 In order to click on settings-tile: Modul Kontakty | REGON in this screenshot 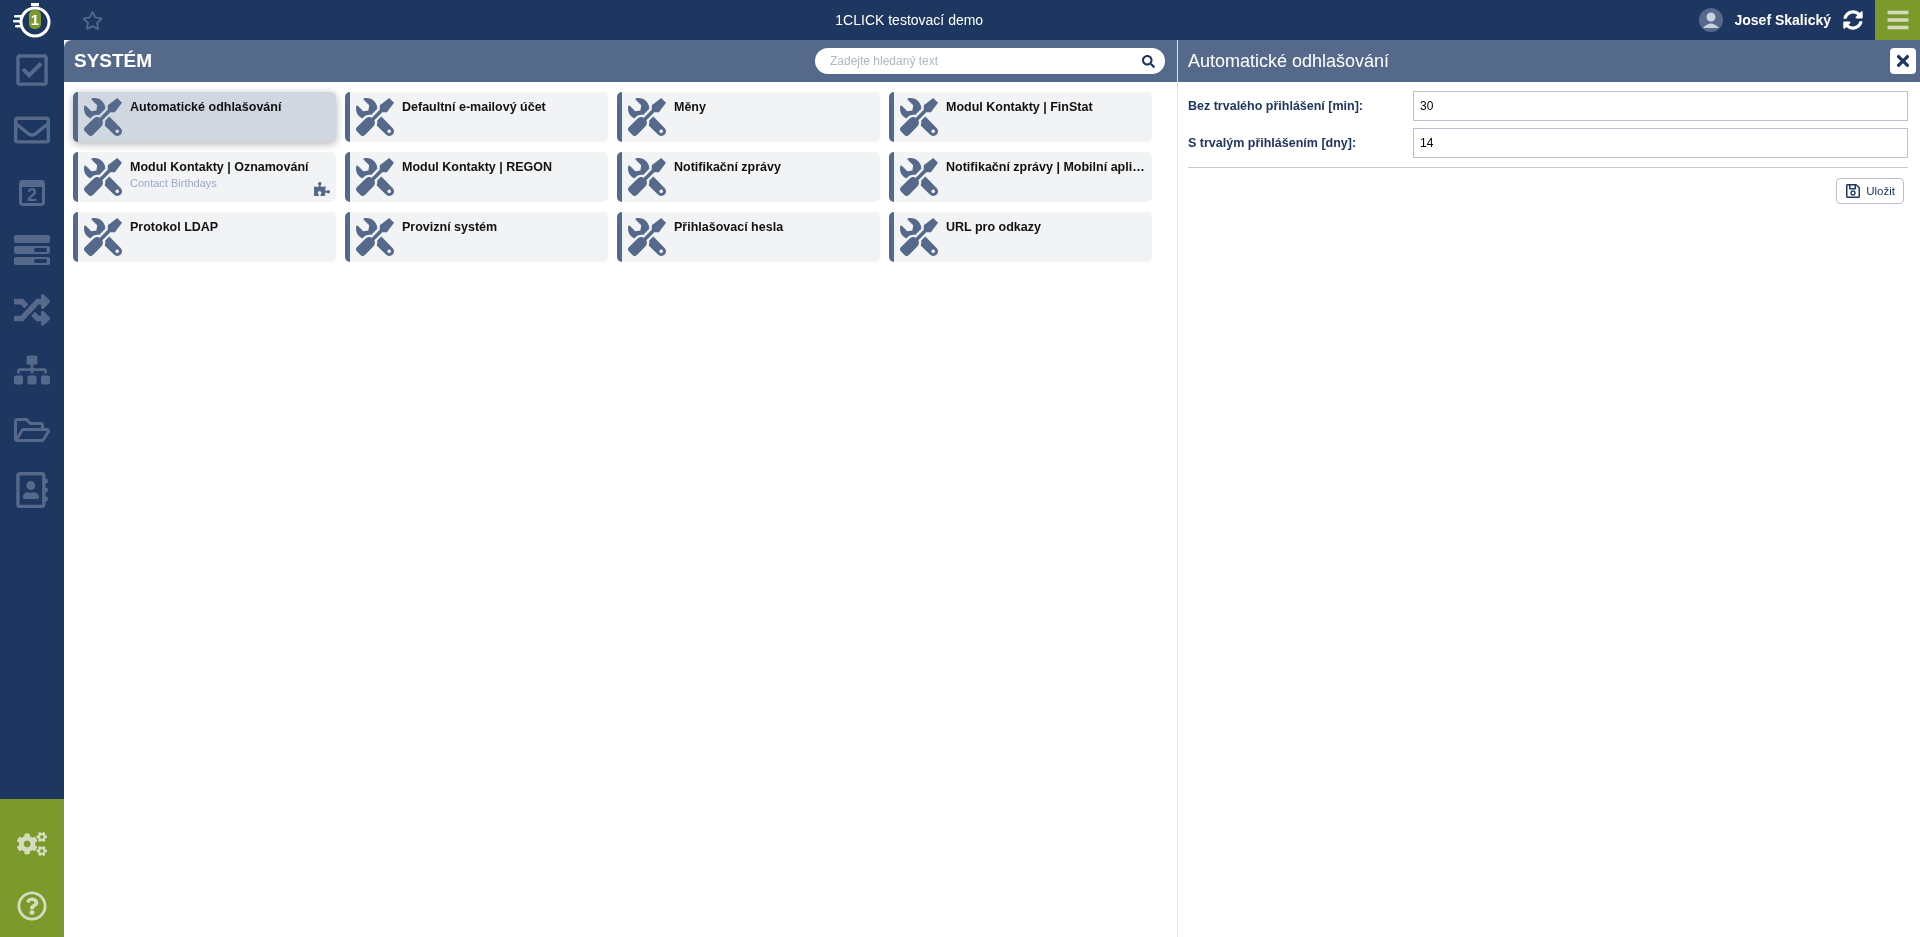, I will do `click(476, 177)`.